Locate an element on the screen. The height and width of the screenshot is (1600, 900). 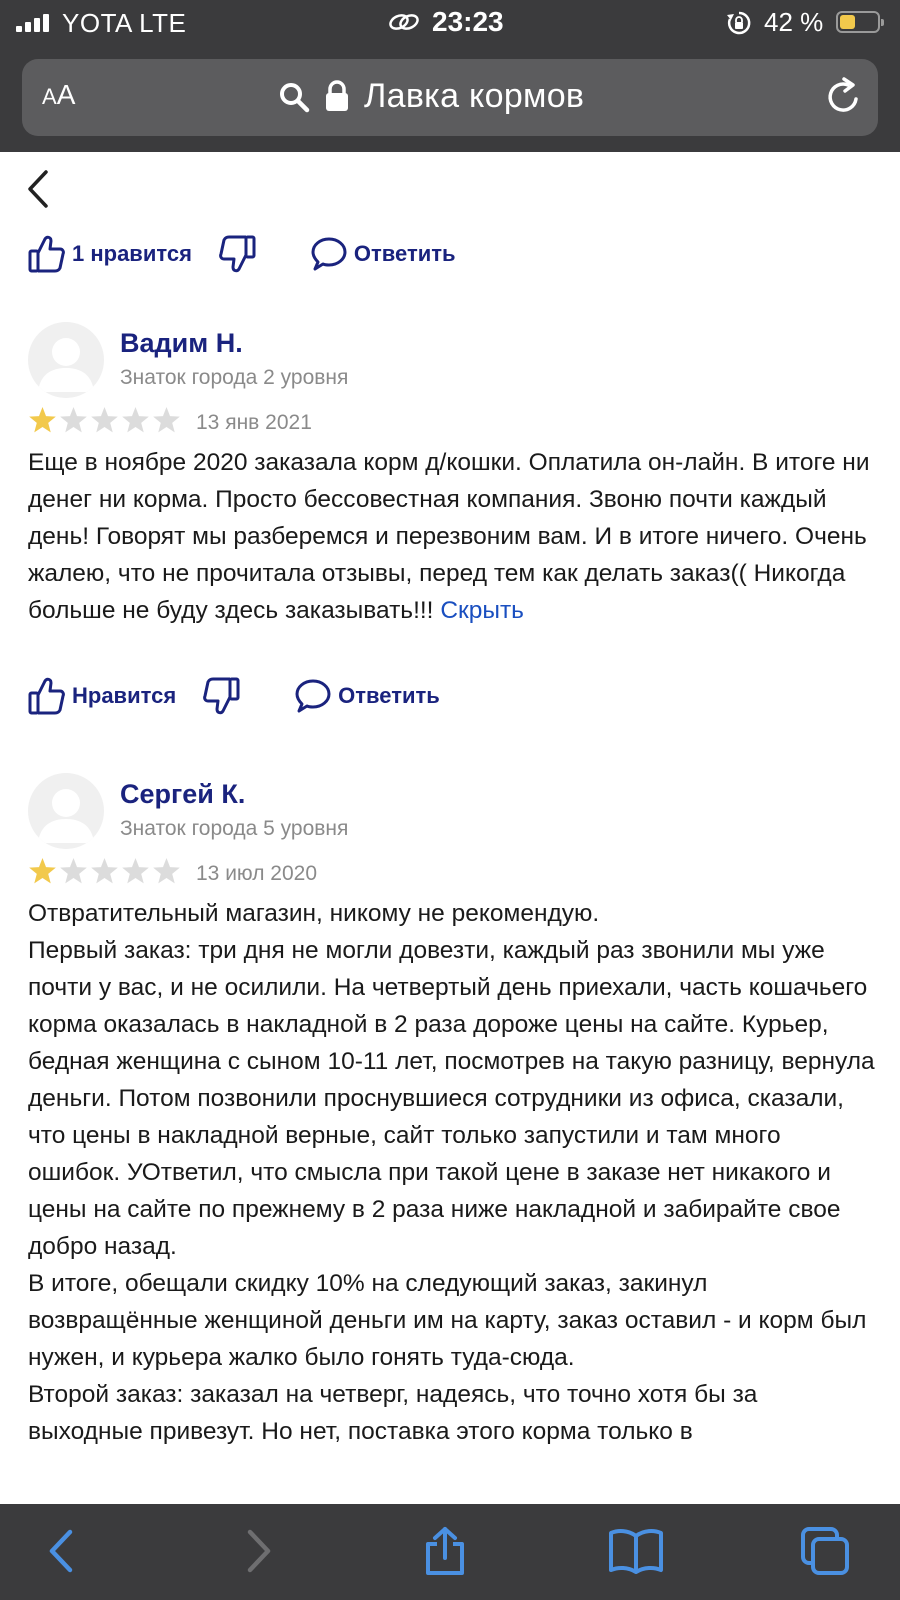
browser-toolbar is located at coordinates (450, 1552).